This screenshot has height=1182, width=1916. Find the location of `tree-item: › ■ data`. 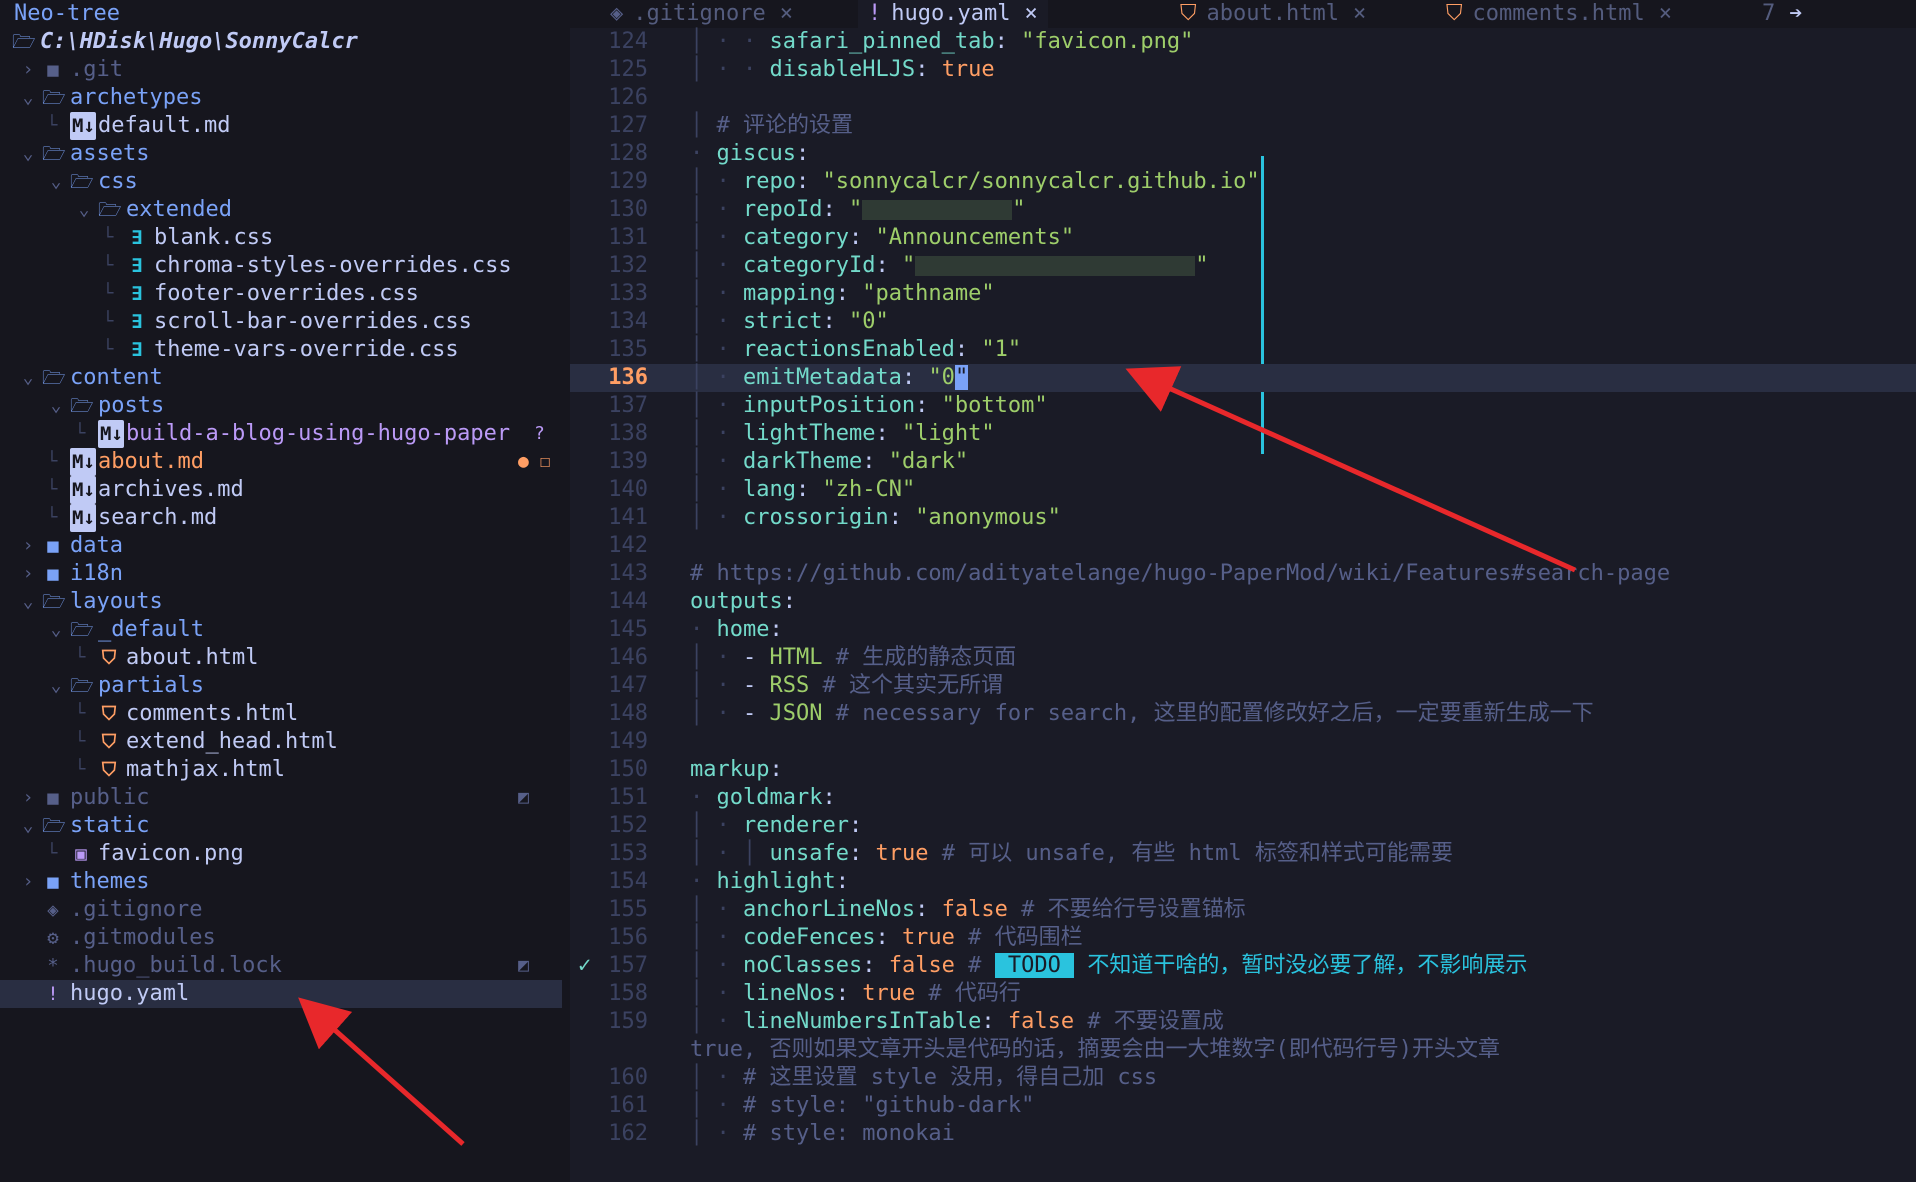

tree-item: › ■ data is located at coordinates (281, 546).